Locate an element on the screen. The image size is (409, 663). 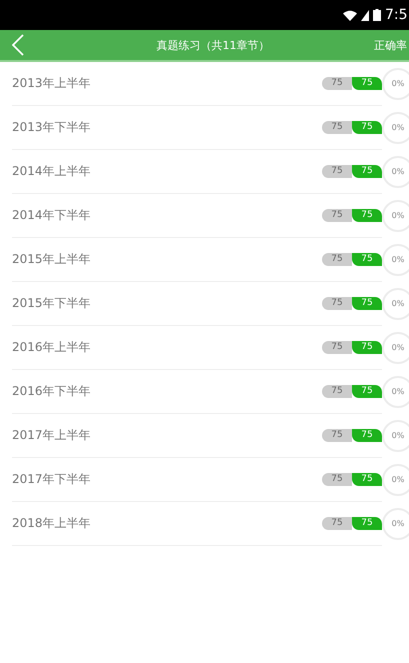
signal-icon is located at coordinates (365, 15).